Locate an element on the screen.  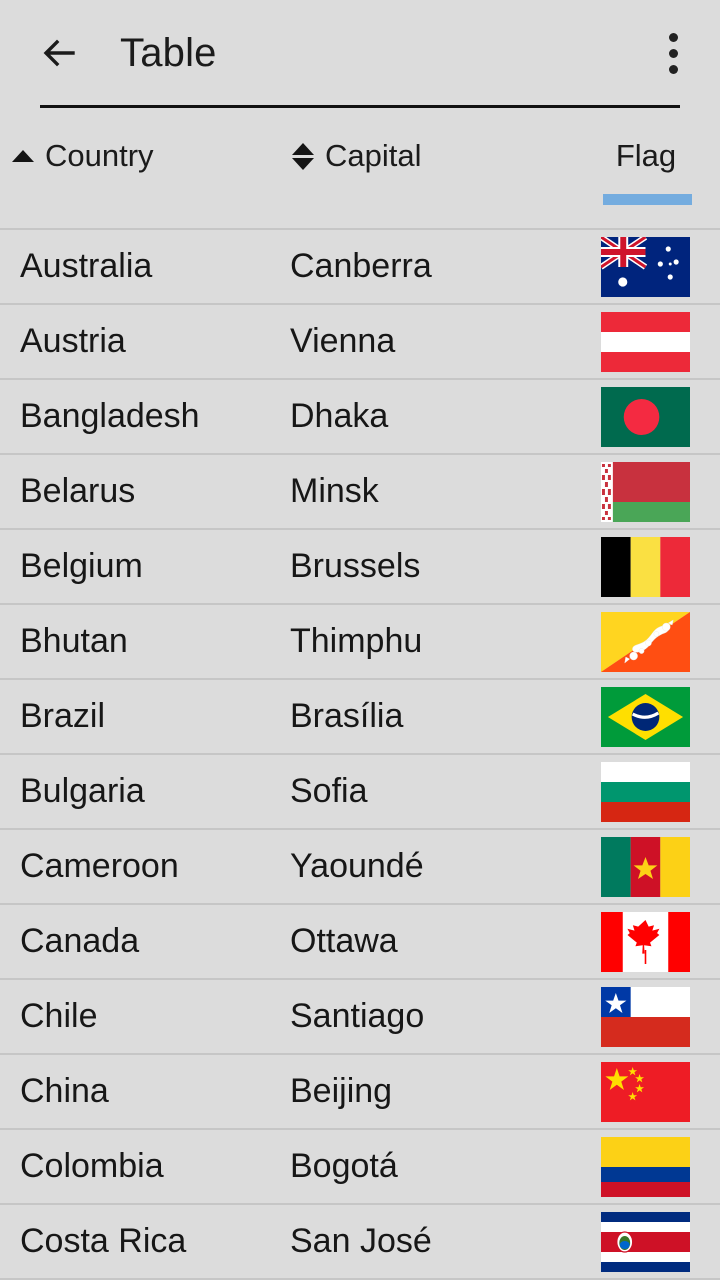
table-row: Chile Santiago is located at coordinates (360, 1017).